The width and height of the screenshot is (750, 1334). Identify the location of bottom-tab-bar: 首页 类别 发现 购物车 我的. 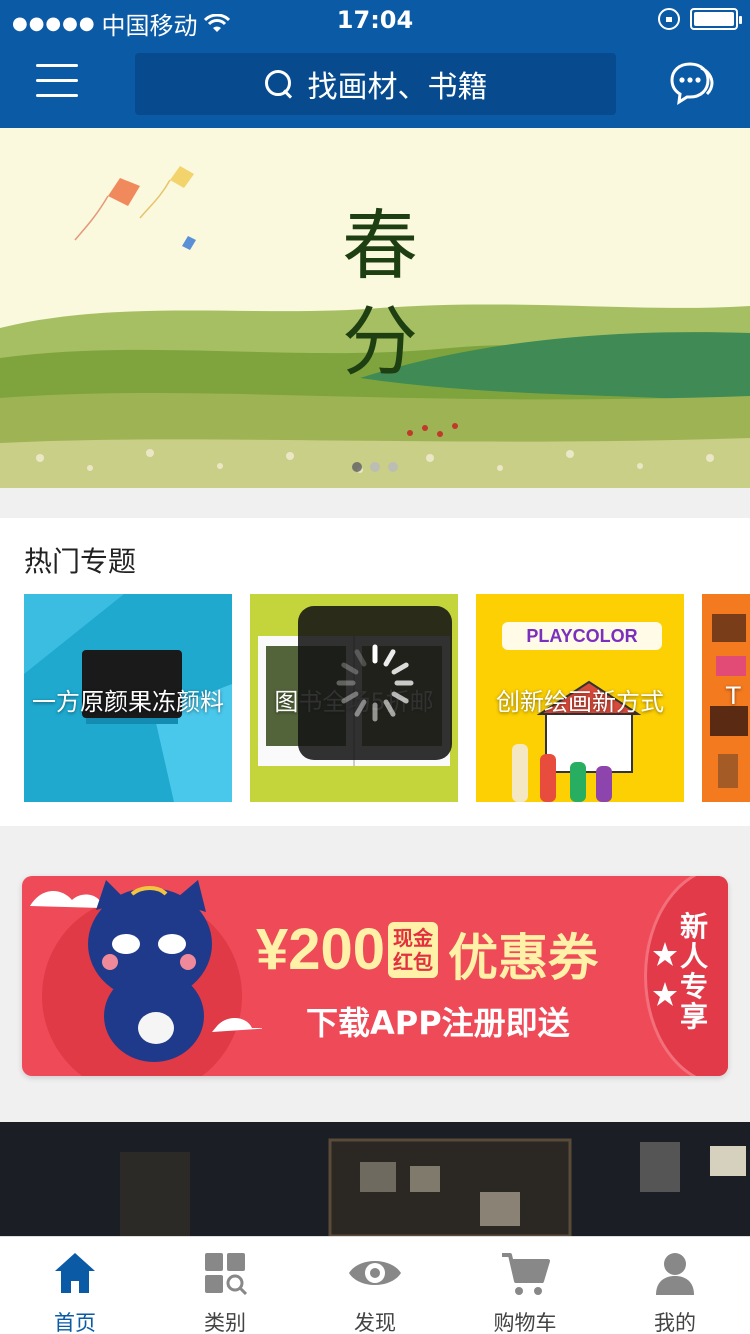
(375, 1285).